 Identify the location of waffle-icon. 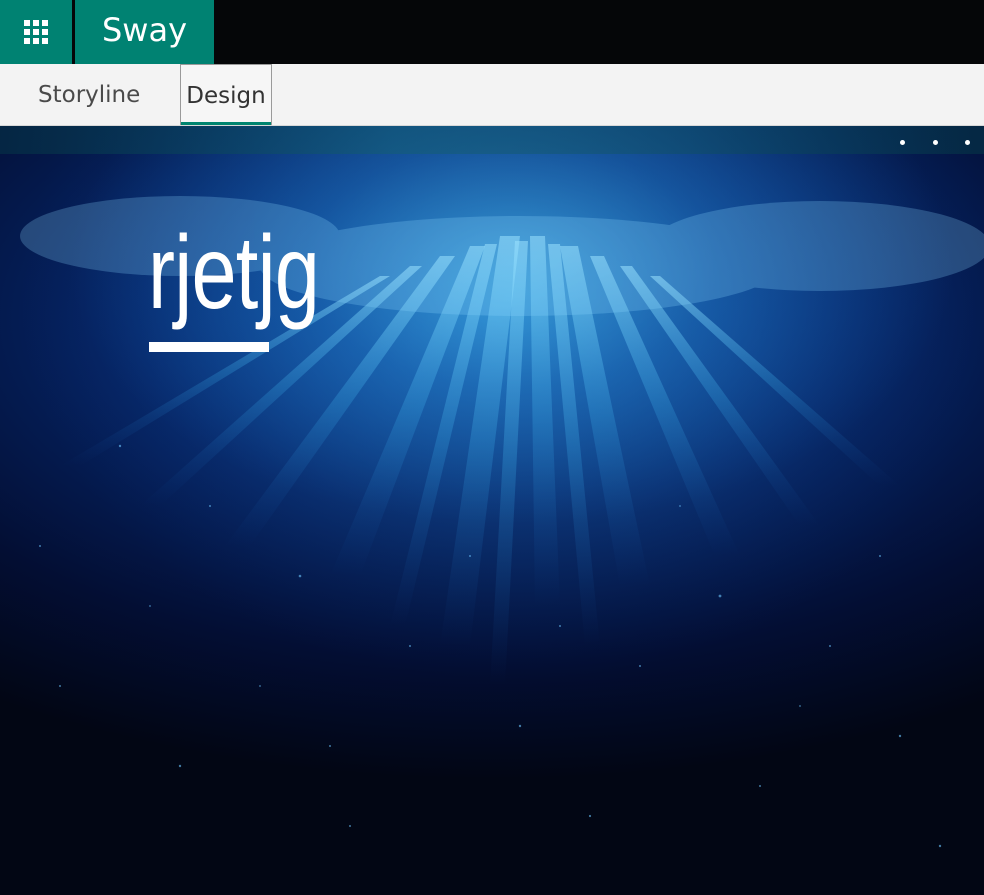
(36, 32).